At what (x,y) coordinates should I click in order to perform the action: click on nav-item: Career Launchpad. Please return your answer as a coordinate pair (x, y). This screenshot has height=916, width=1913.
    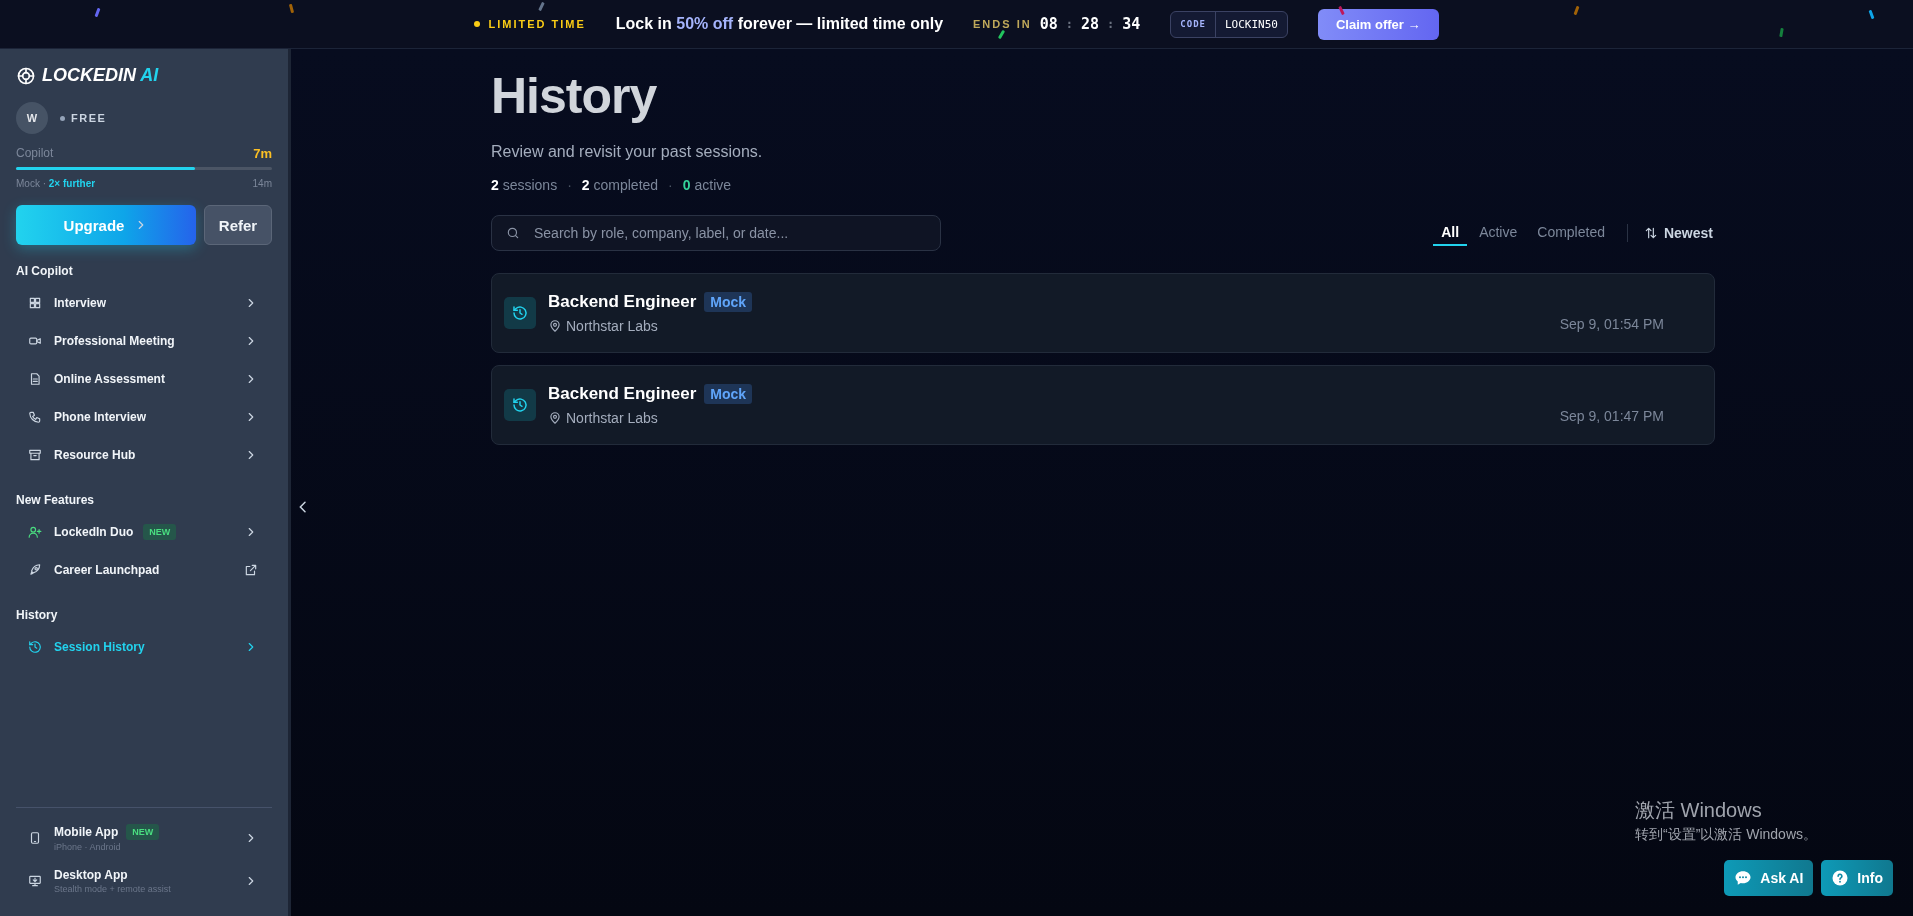
    Looking at the image, I should click on (144, 570).